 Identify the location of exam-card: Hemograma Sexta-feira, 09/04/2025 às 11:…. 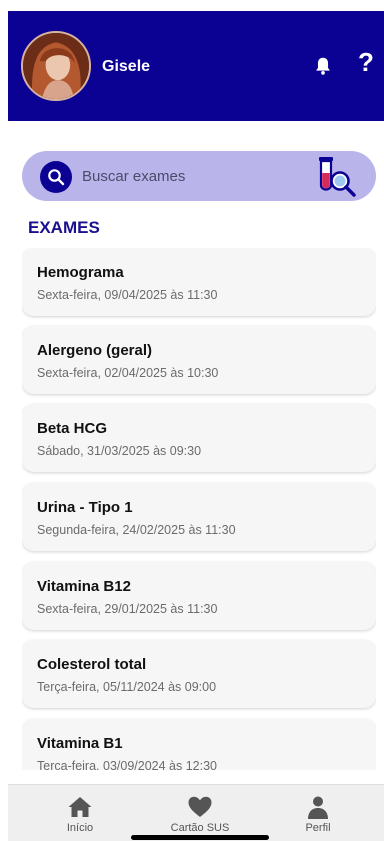
(199, 282).